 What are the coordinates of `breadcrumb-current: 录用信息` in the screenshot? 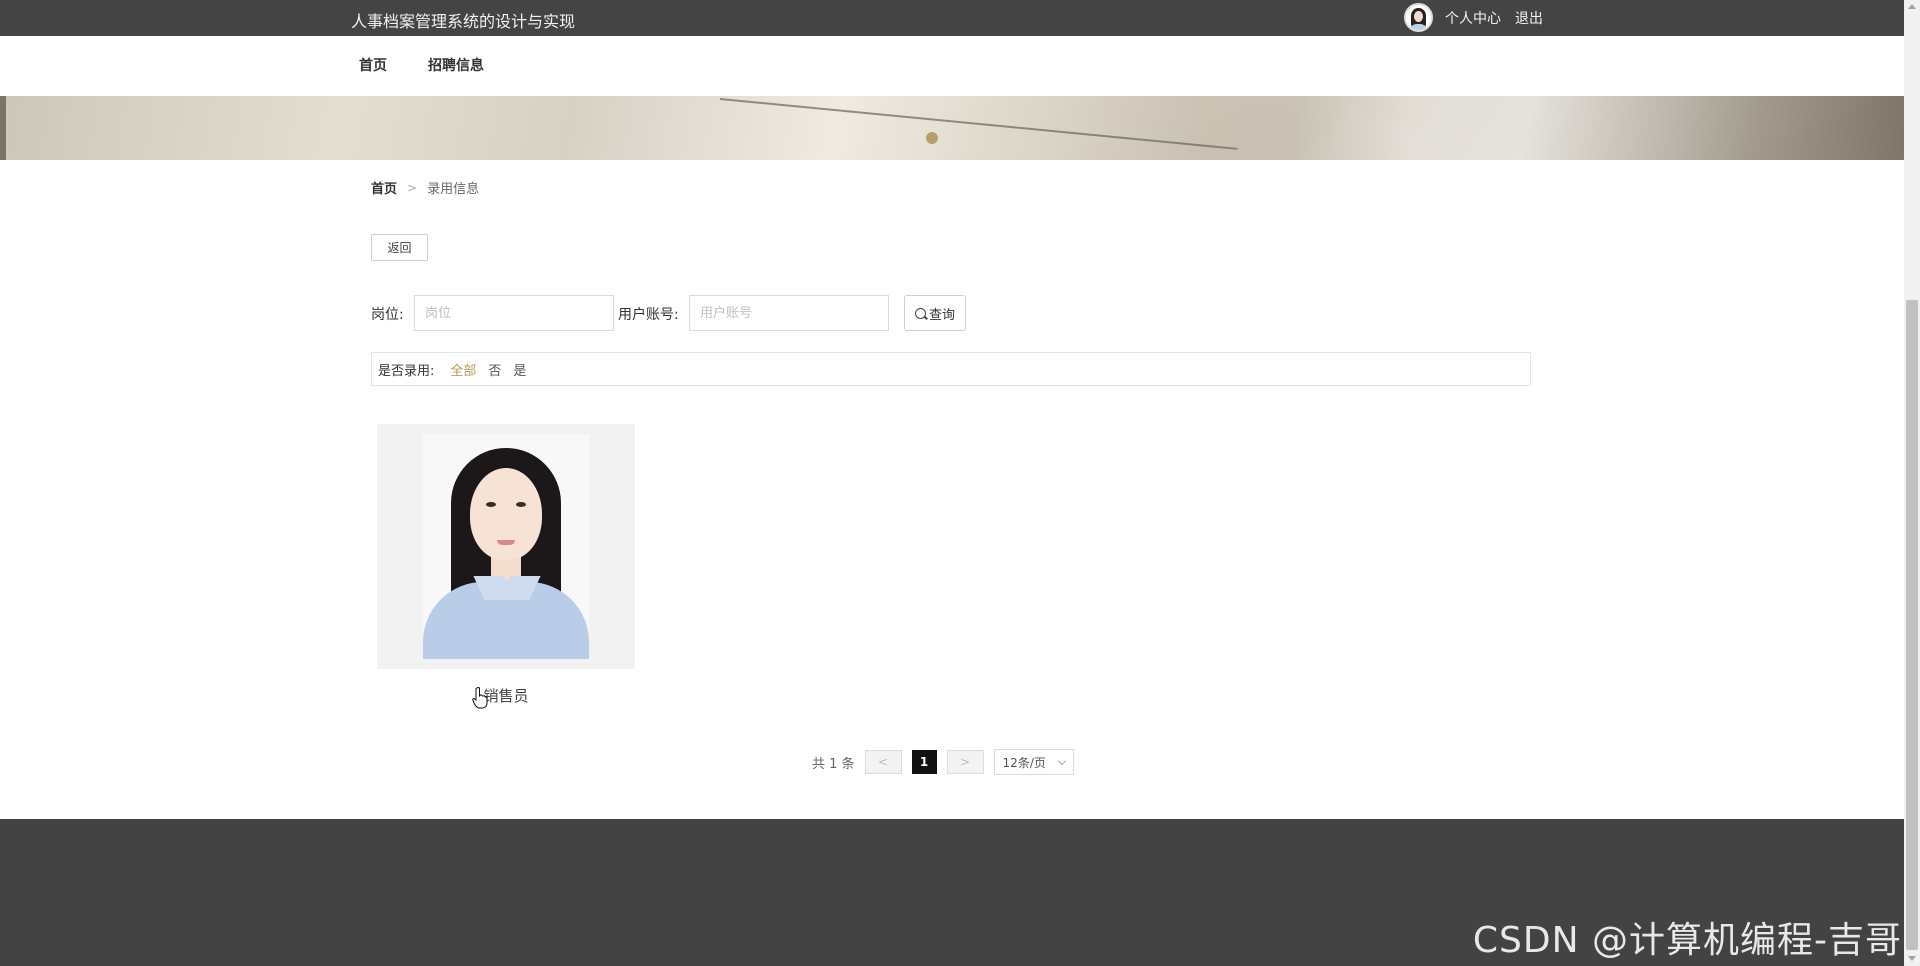 It's located at (453, 189).